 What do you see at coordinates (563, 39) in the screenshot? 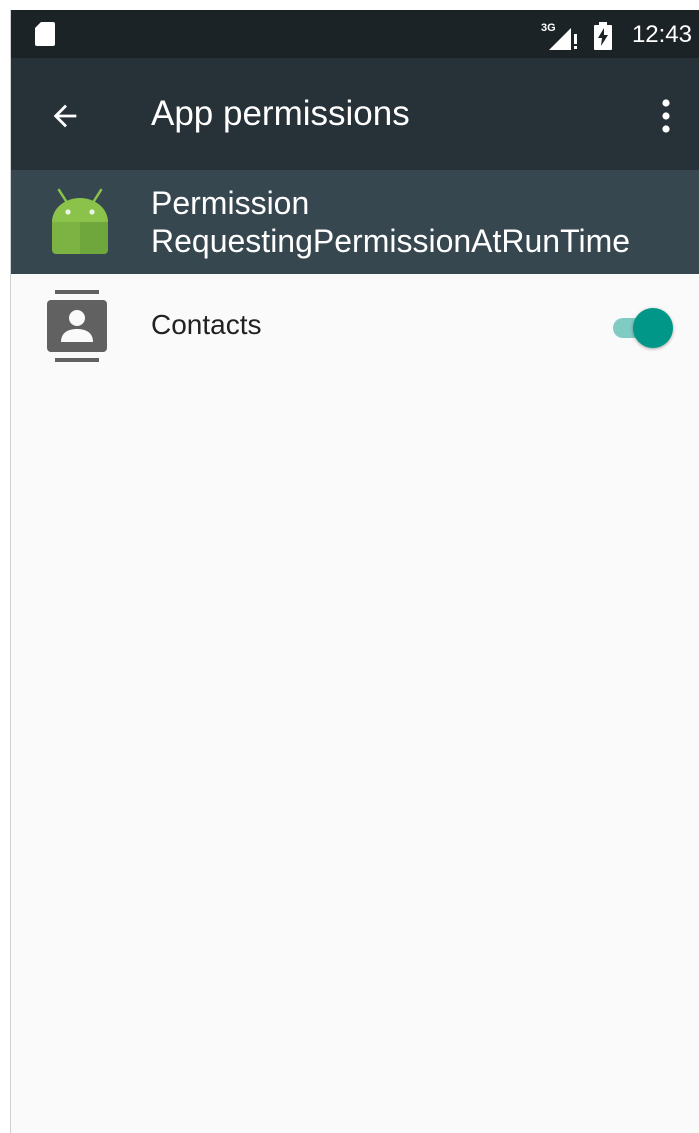
I see `signal-icon` at bounding box center [563, 39].